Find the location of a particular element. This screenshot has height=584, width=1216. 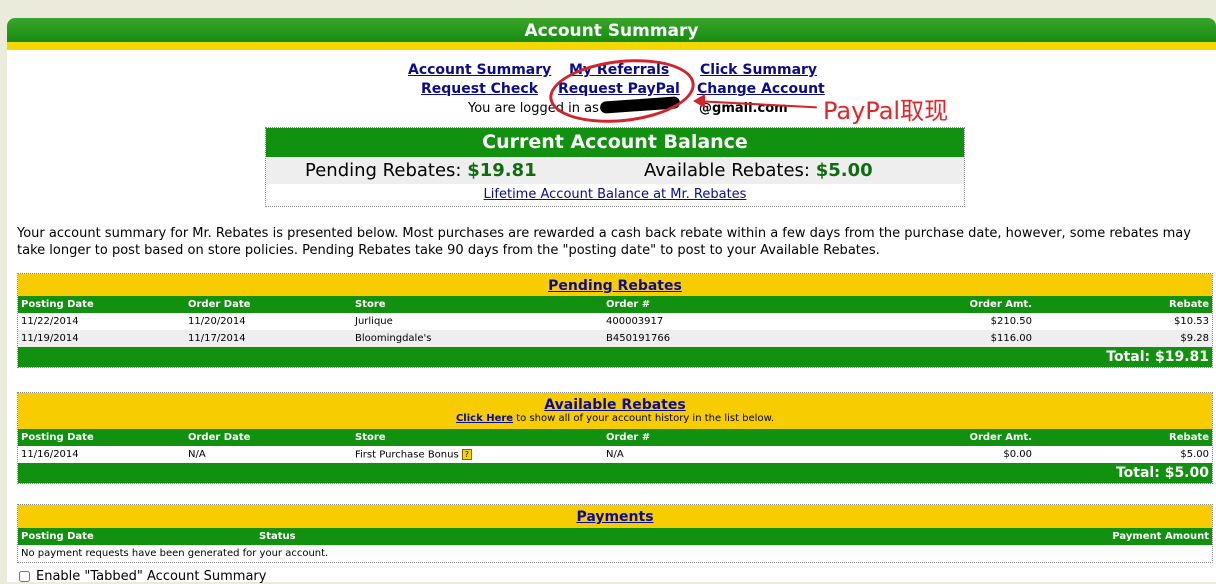

cell-rebate: $9.28 is located at coordinates (1123, 338).